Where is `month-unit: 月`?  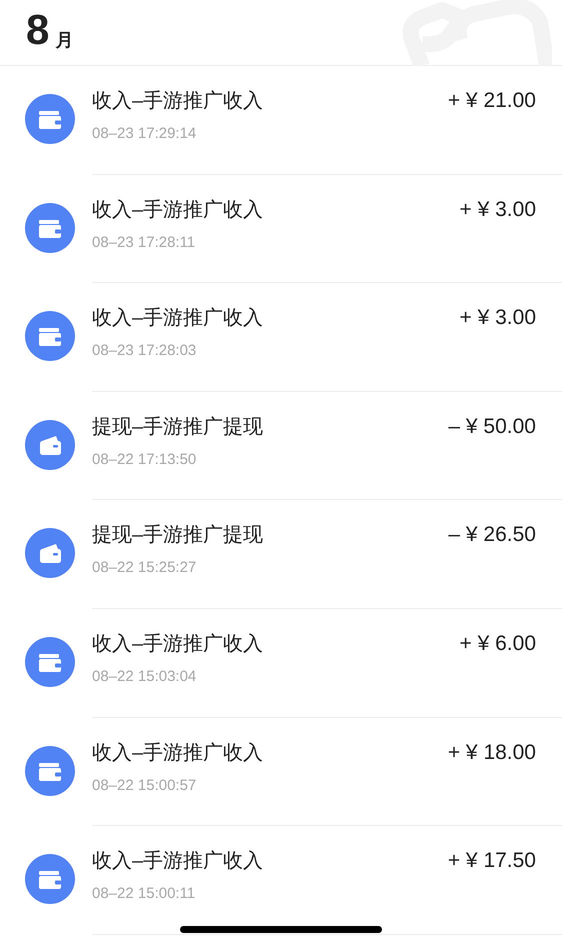 month-unit: 月 is located at coordinates (64, 41).